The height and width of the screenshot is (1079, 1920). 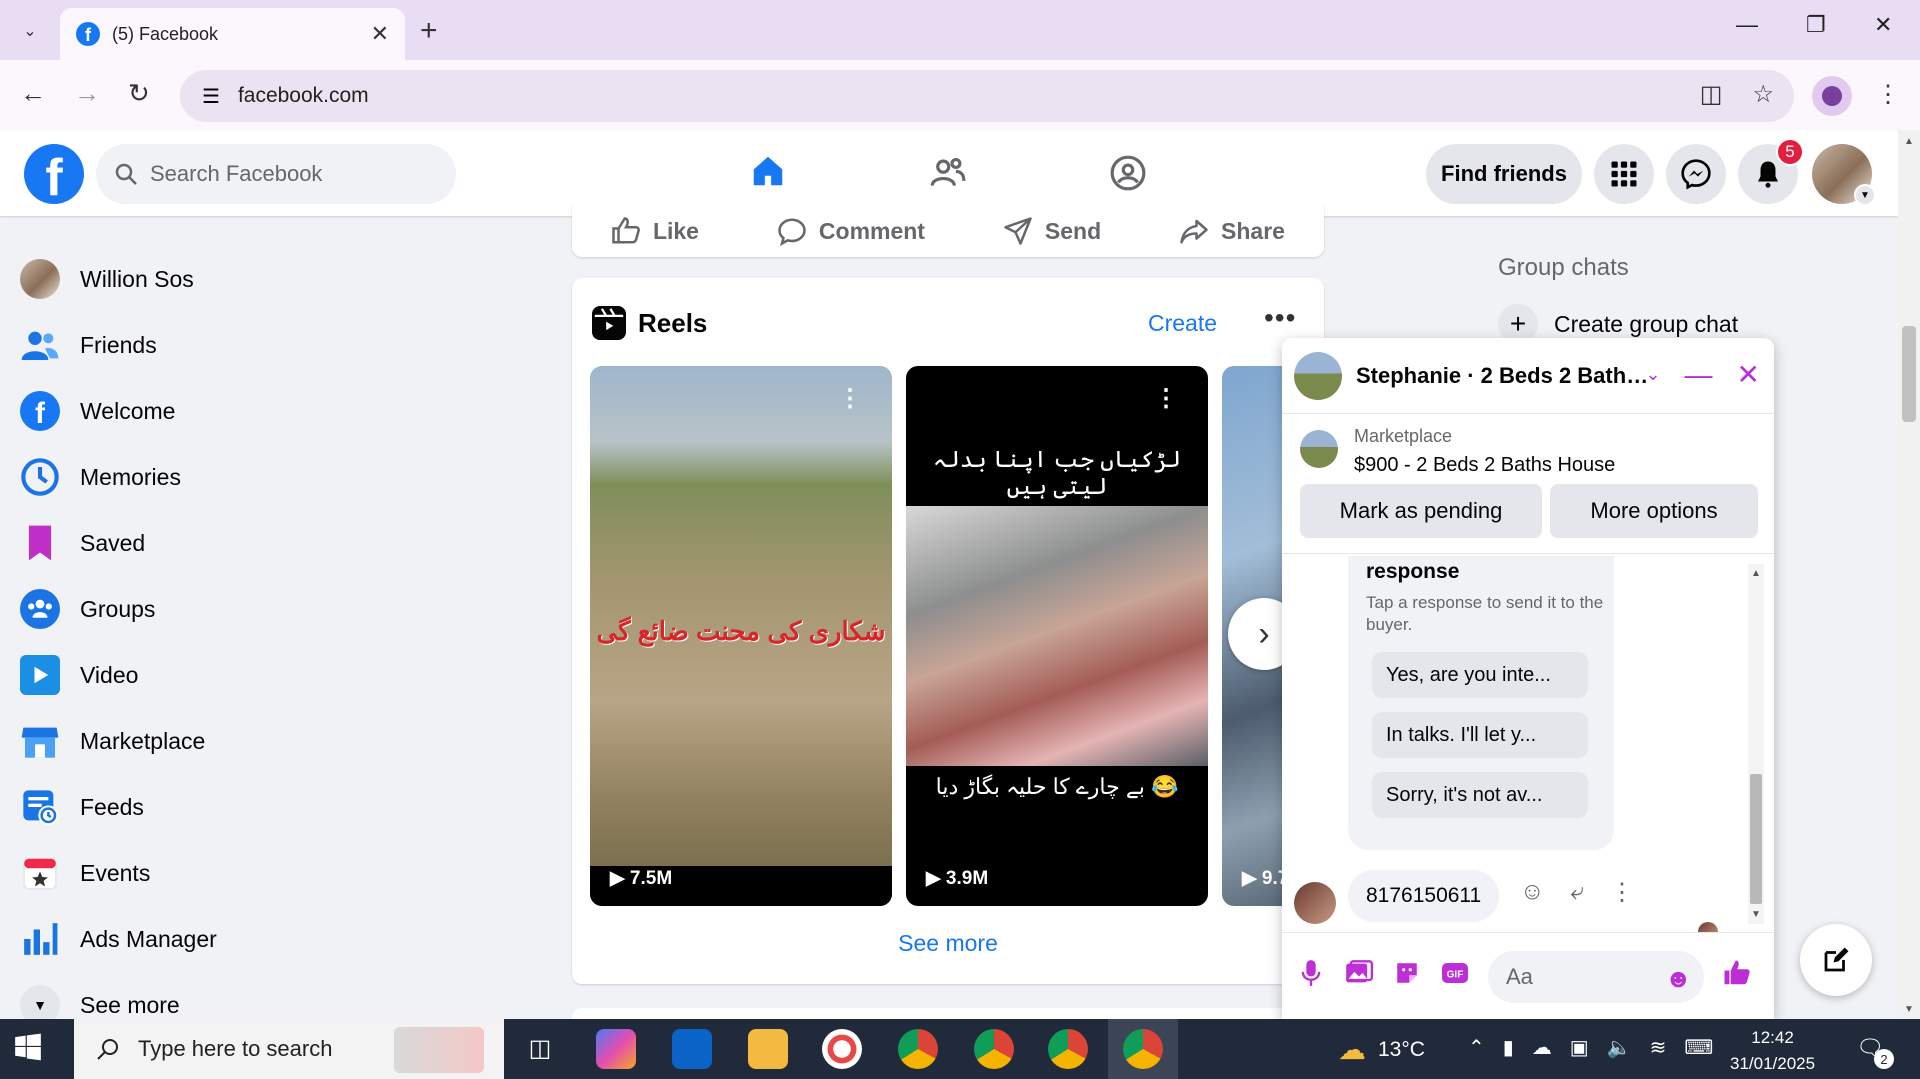 What do you see at coordinates (692, 1049) in the screenshot?
I see `outlook-icon` at bounding box center [692, 1049].